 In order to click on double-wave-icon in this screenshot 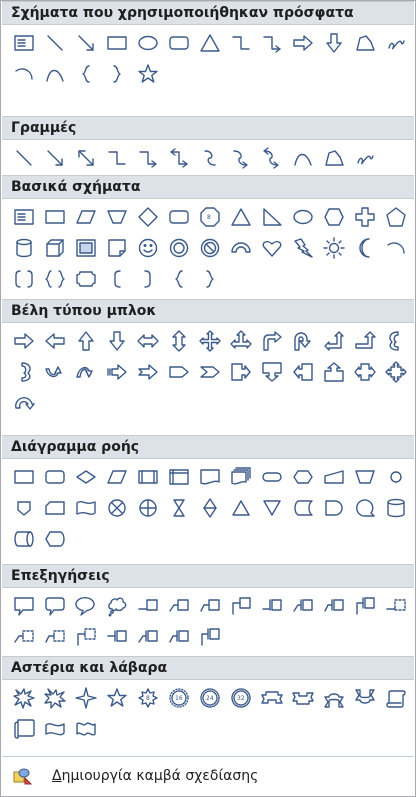, I will do `click(85, 728)`.